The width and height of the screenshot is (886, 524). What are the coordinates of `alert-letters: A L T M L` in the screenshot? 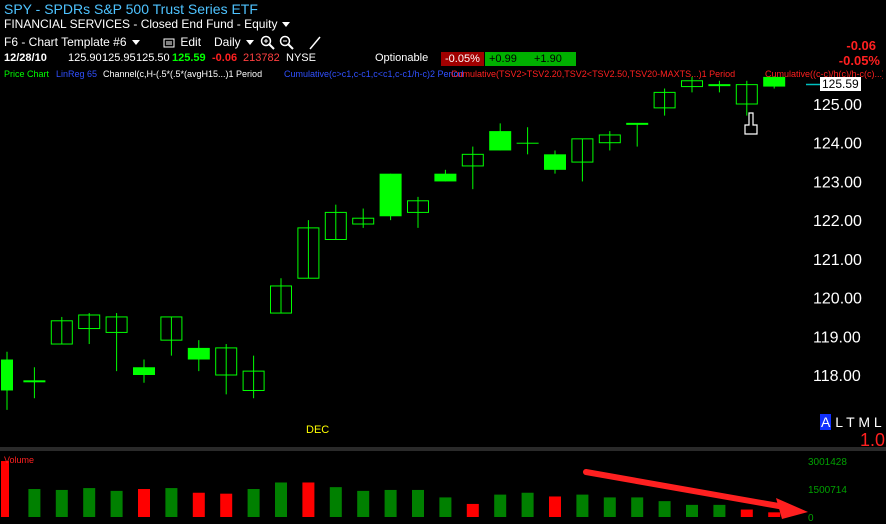 It's located at (851, 422).